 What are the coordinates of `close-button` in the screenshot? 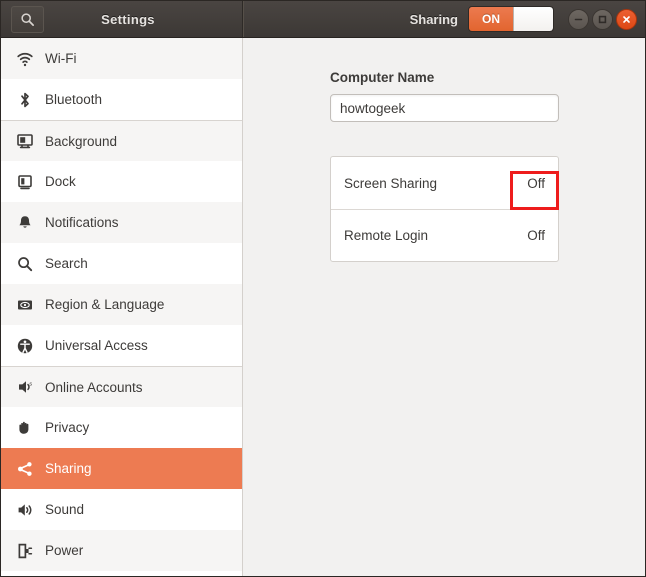 It's located at (626, 19).